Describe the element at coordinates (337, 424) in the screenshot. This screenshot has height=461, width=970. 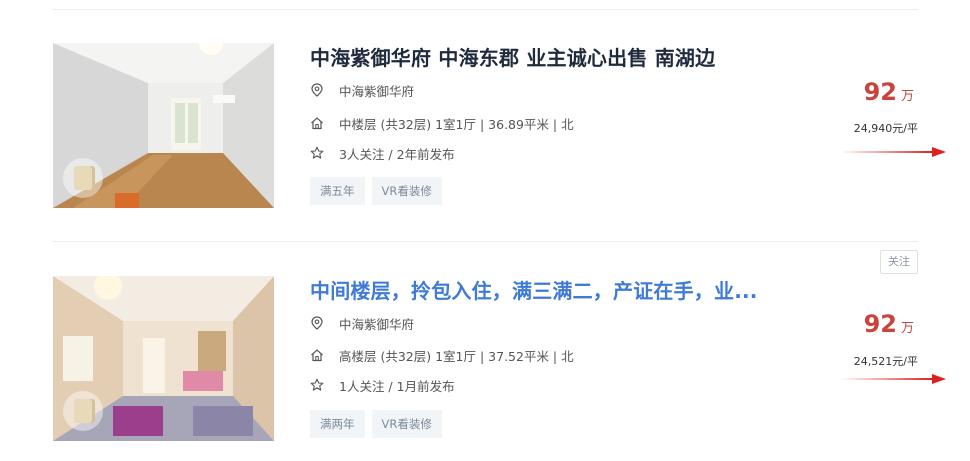
I see `tag: 满两年` at that location.